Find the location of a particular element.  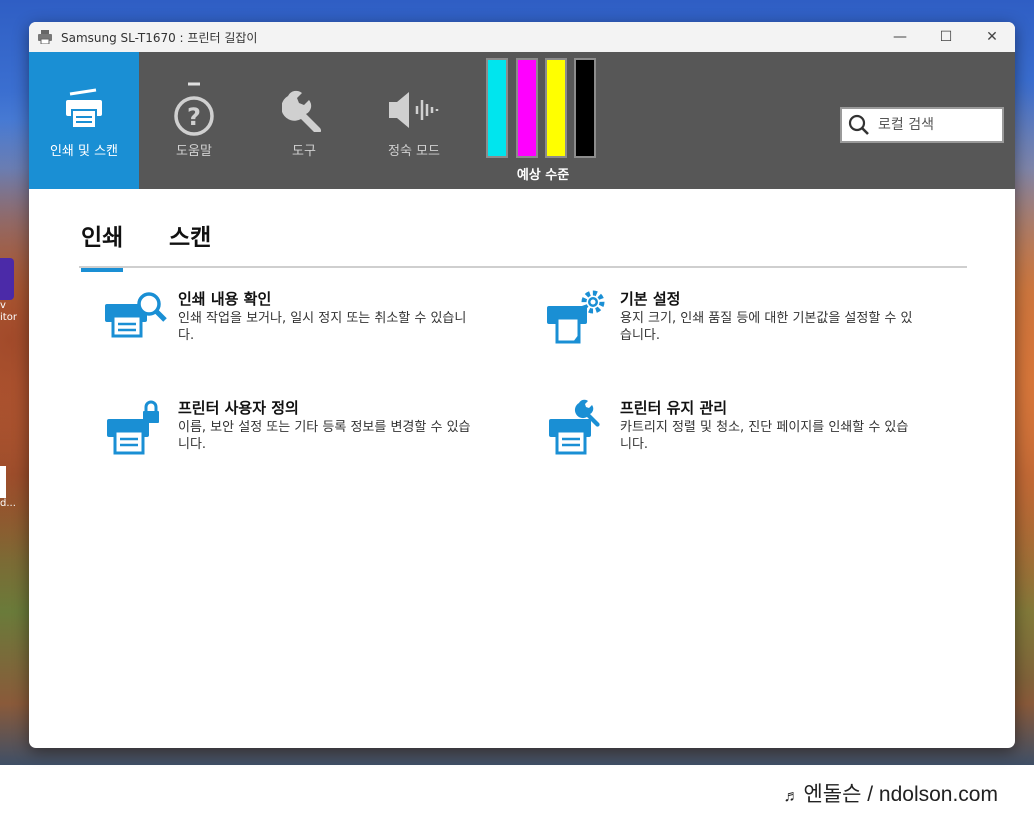

printer-lock-icon is located at coordinates (133, 427).